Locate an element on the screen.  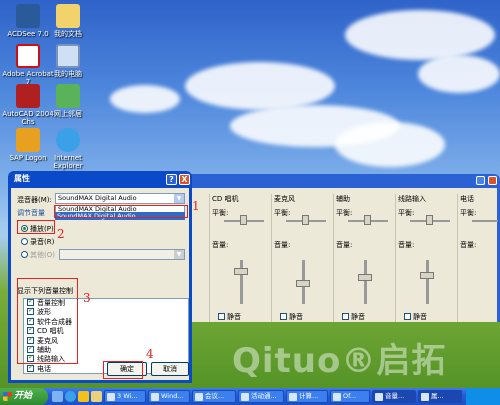
cancel-button: 取消 is located at coordinates (170, 369).